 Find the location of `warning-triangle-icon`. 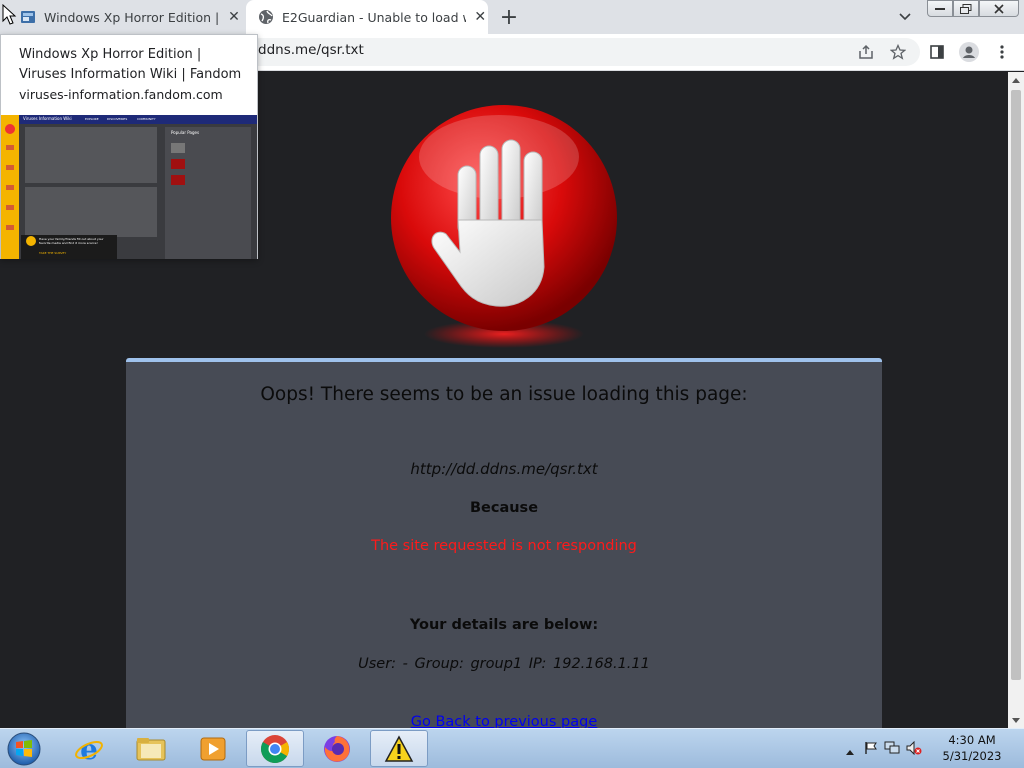

warning-triangle-icon is located at coordinates (399, 748).